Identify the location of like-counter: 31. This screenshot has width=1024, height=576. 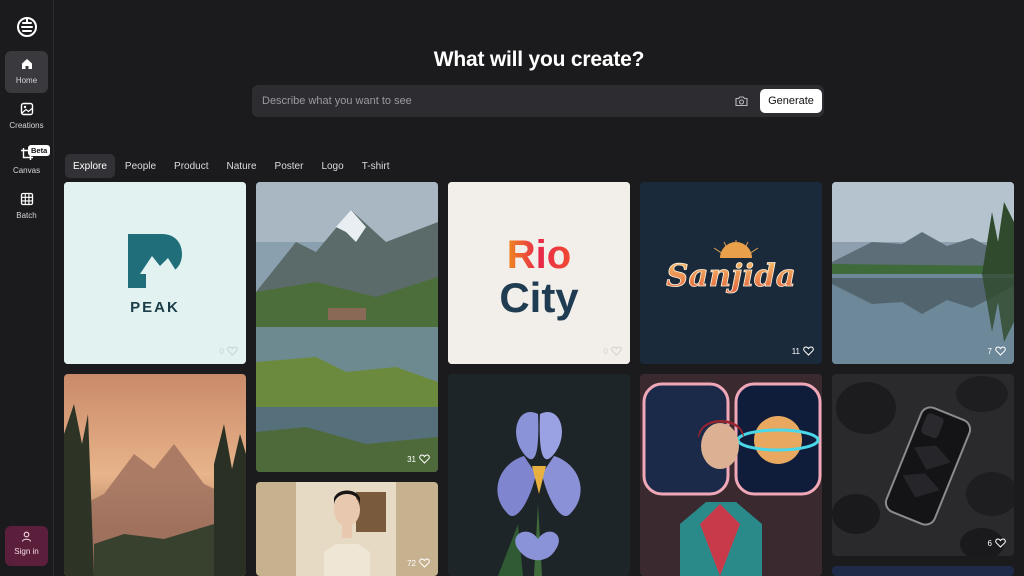
(418, 459).